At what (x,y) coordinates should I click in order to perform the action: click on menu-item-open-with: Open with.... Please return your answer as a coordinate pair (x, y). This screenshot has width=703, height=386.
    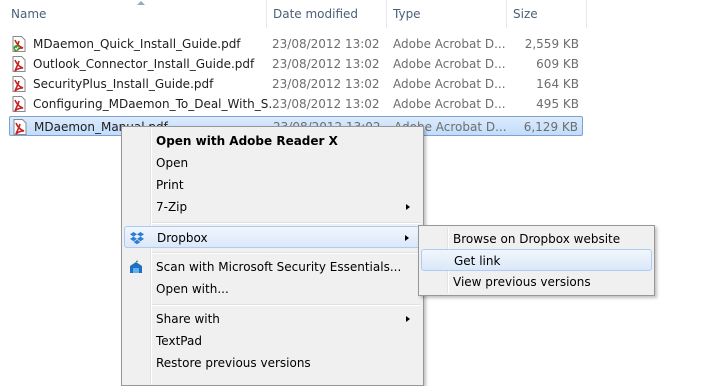
    Looking at the image, I should click on (272, 289).